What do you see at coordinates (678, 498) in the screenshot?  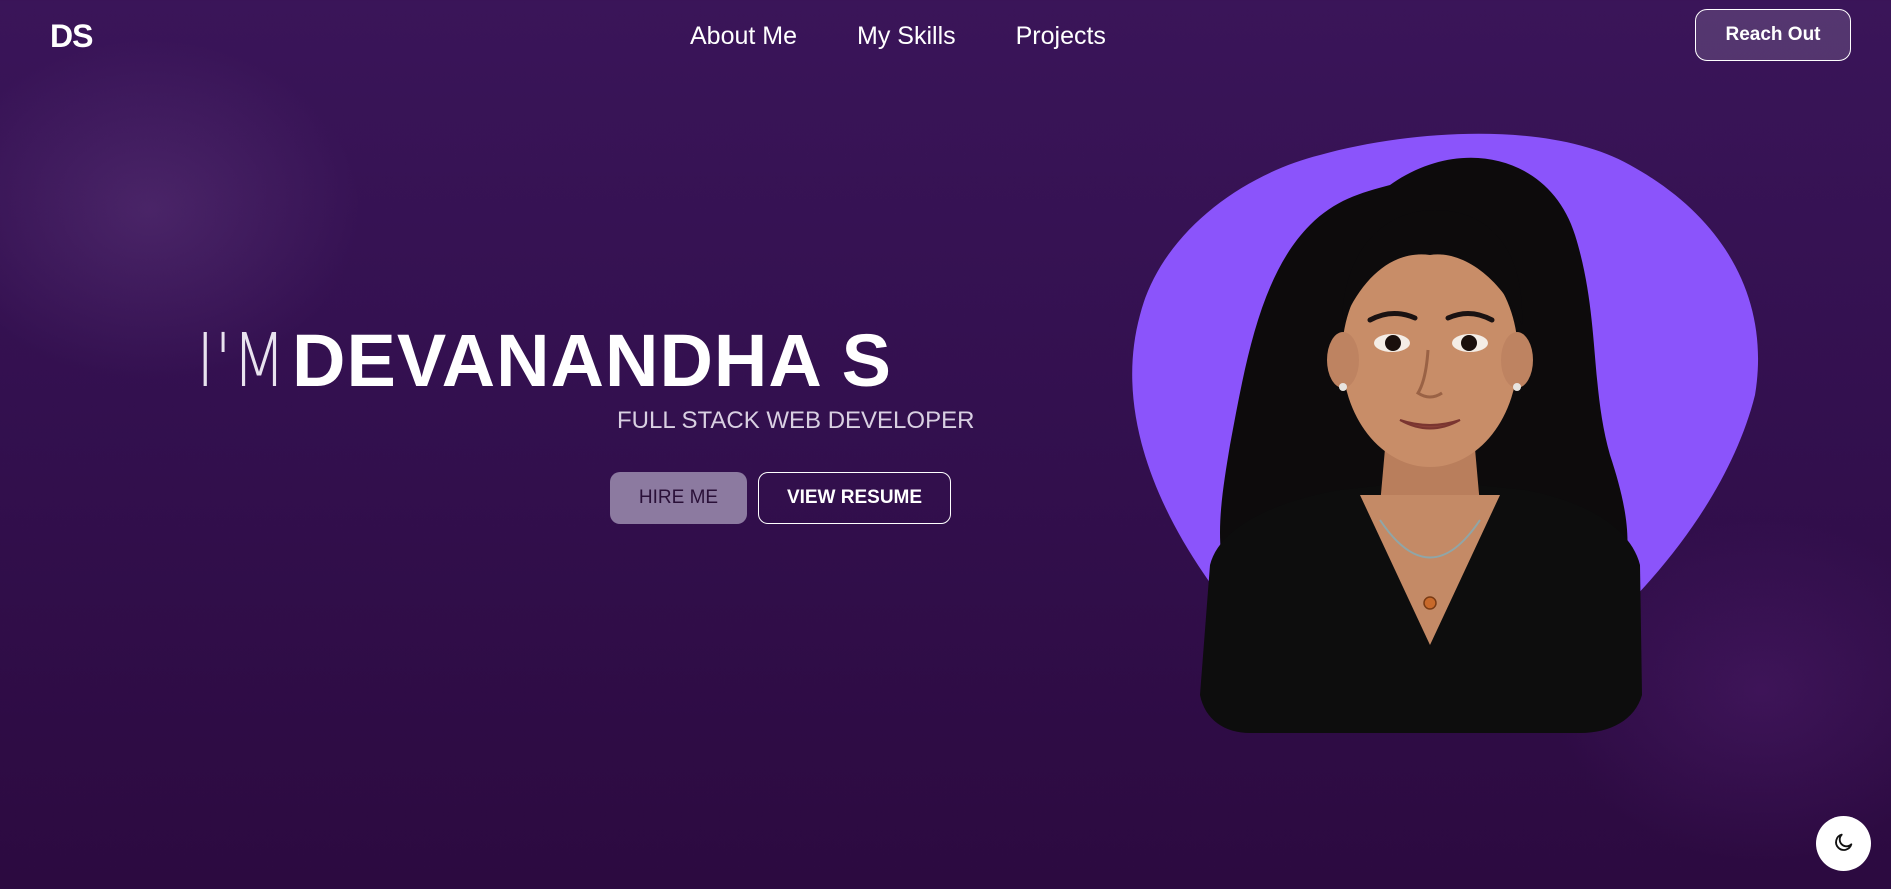 I see `hire-me-button: HIRE ME` at bounding box center [678, 498].